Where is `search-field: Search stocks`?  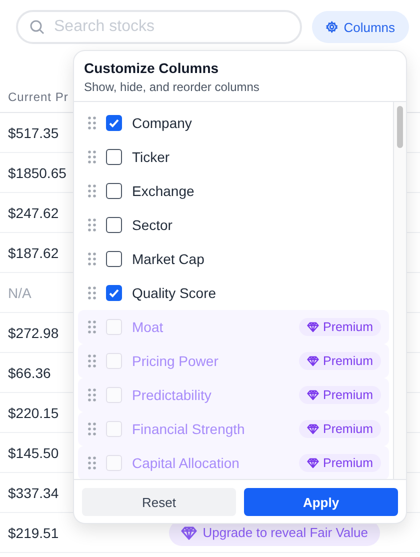 search-field: Search stocks is located at coordinates (159, 27).